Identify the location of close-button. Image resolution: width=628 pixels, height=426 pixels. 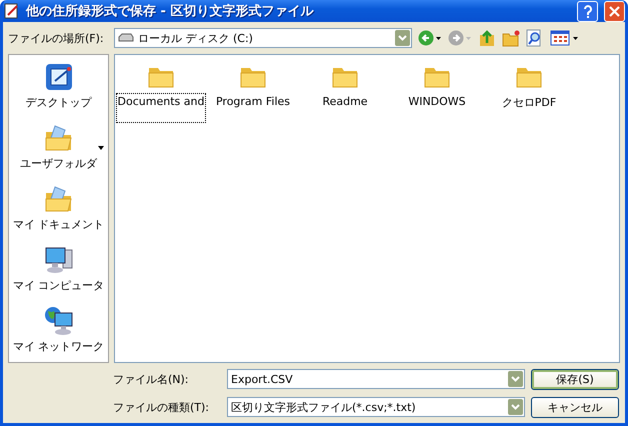
(614, 11).